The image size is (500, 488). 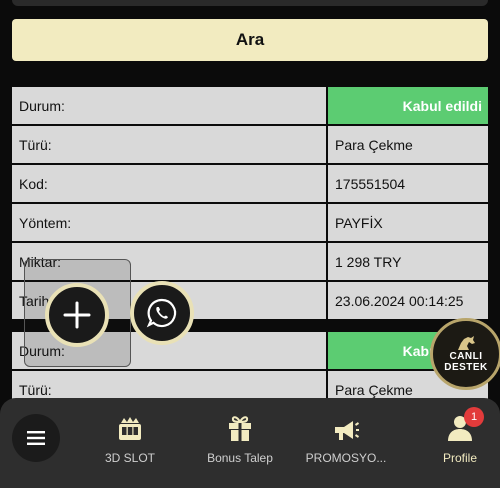 What do you see at coordinates (460, 436) in the screenshot?
I see `nav-item-profile: 1 Profile` at bounding box center [460, 436].